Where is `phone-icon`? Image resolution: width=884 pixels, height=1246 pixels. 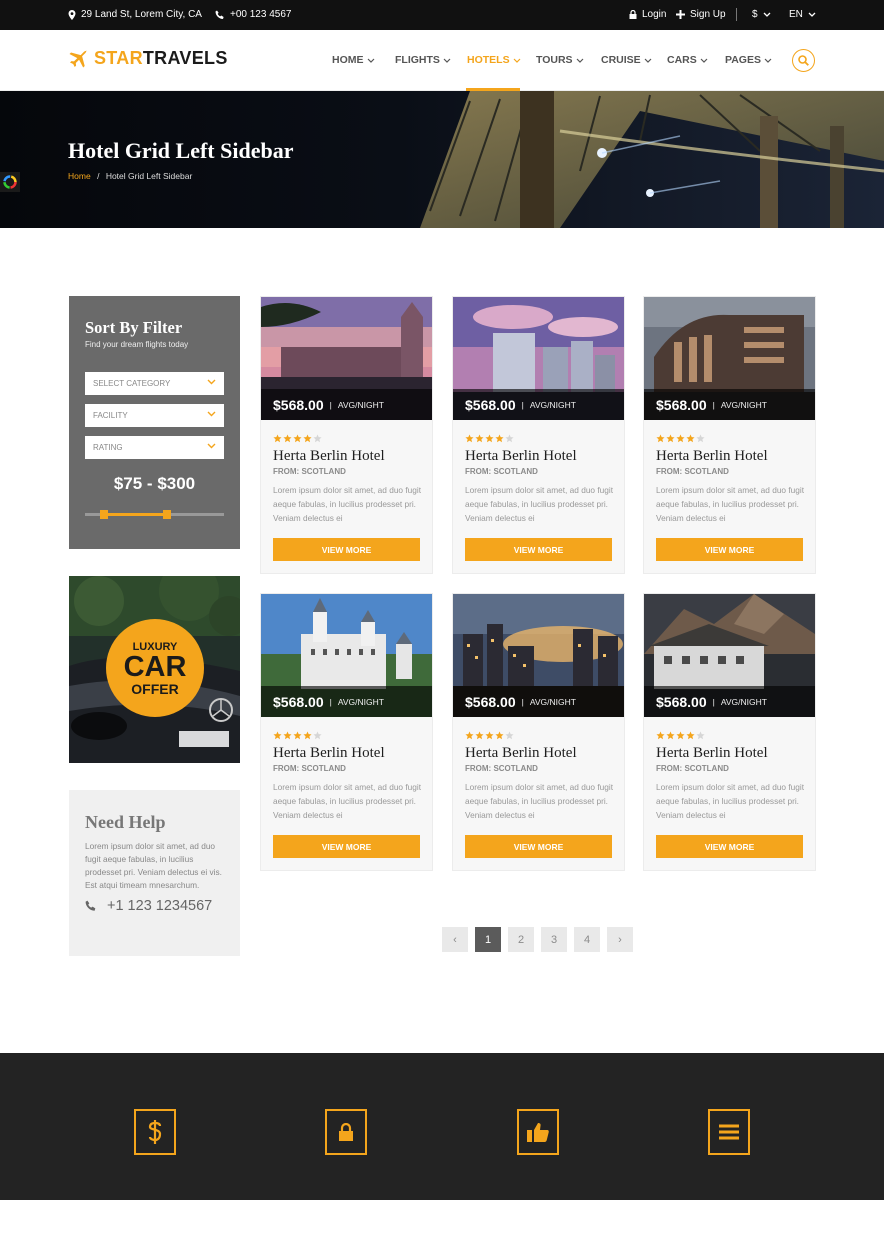 phone-icon is located at coordinates (219, 14).